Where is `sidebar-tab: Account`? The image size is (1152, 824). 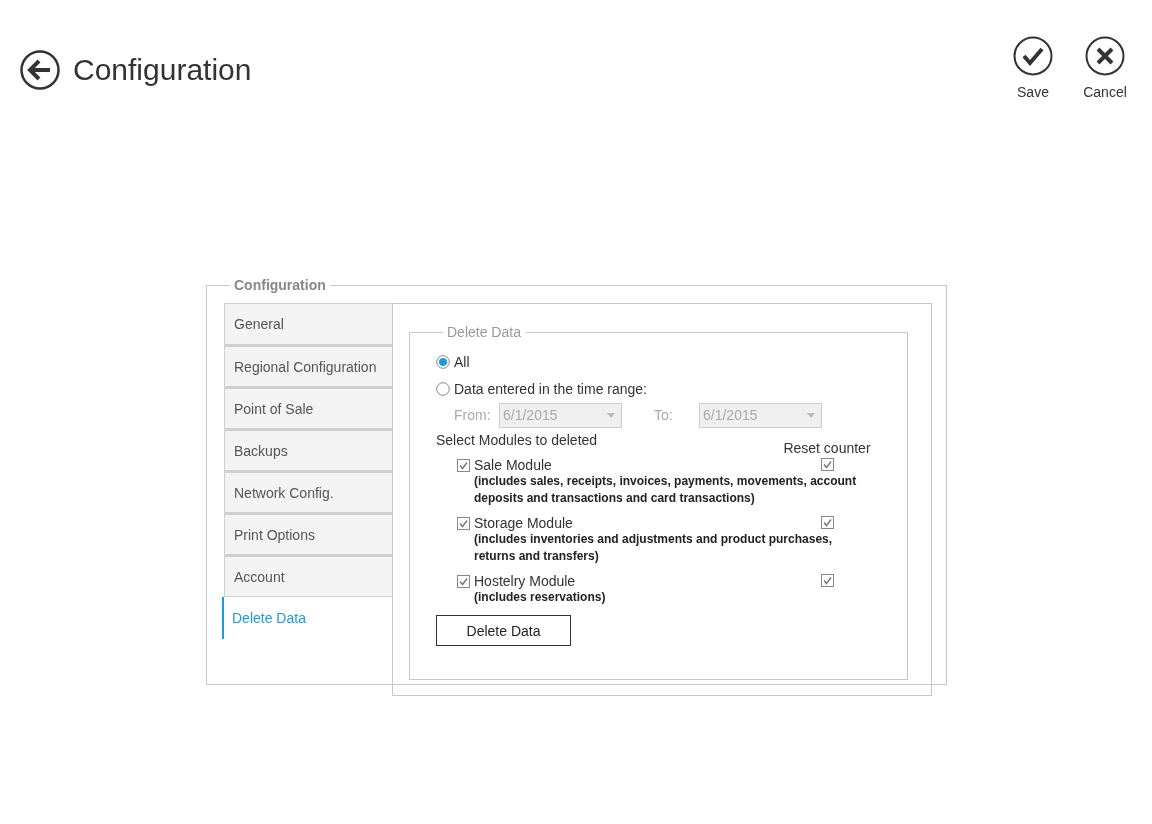 sidebar-tab: Account is located at coordinates (308, 576).